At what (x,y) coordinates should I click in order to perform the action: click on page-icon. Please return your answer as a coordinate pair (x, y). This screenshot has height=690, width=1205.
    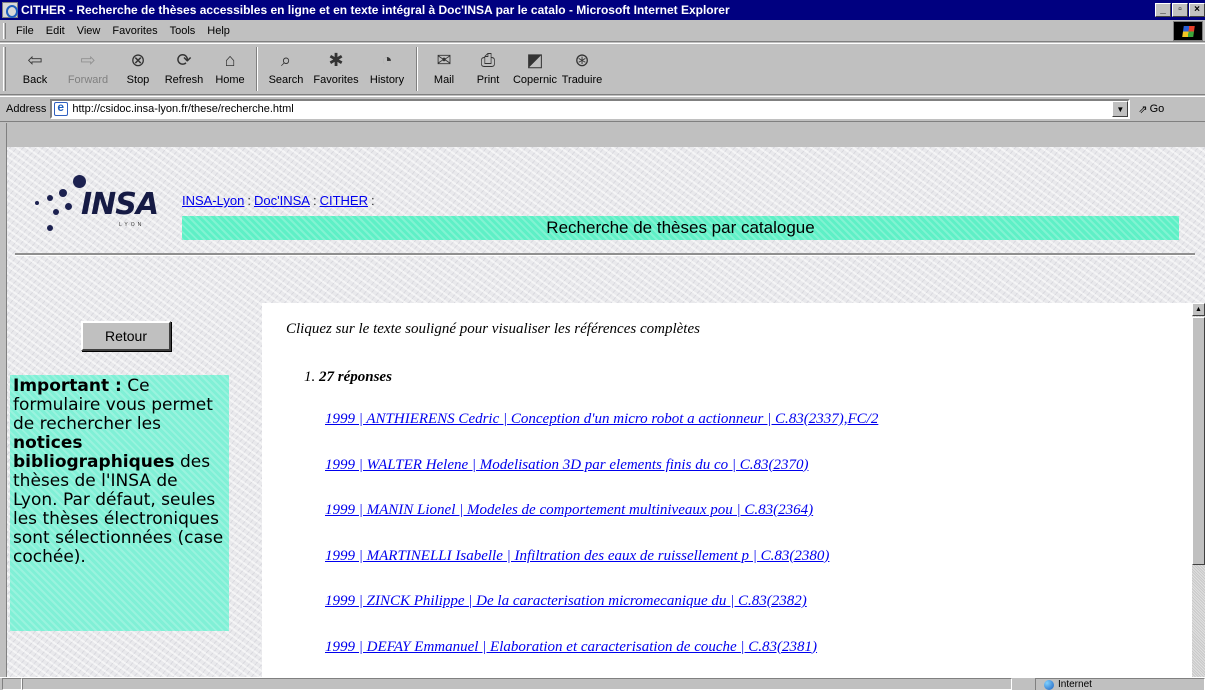
    Looking at the image, I should click on (61, 108).